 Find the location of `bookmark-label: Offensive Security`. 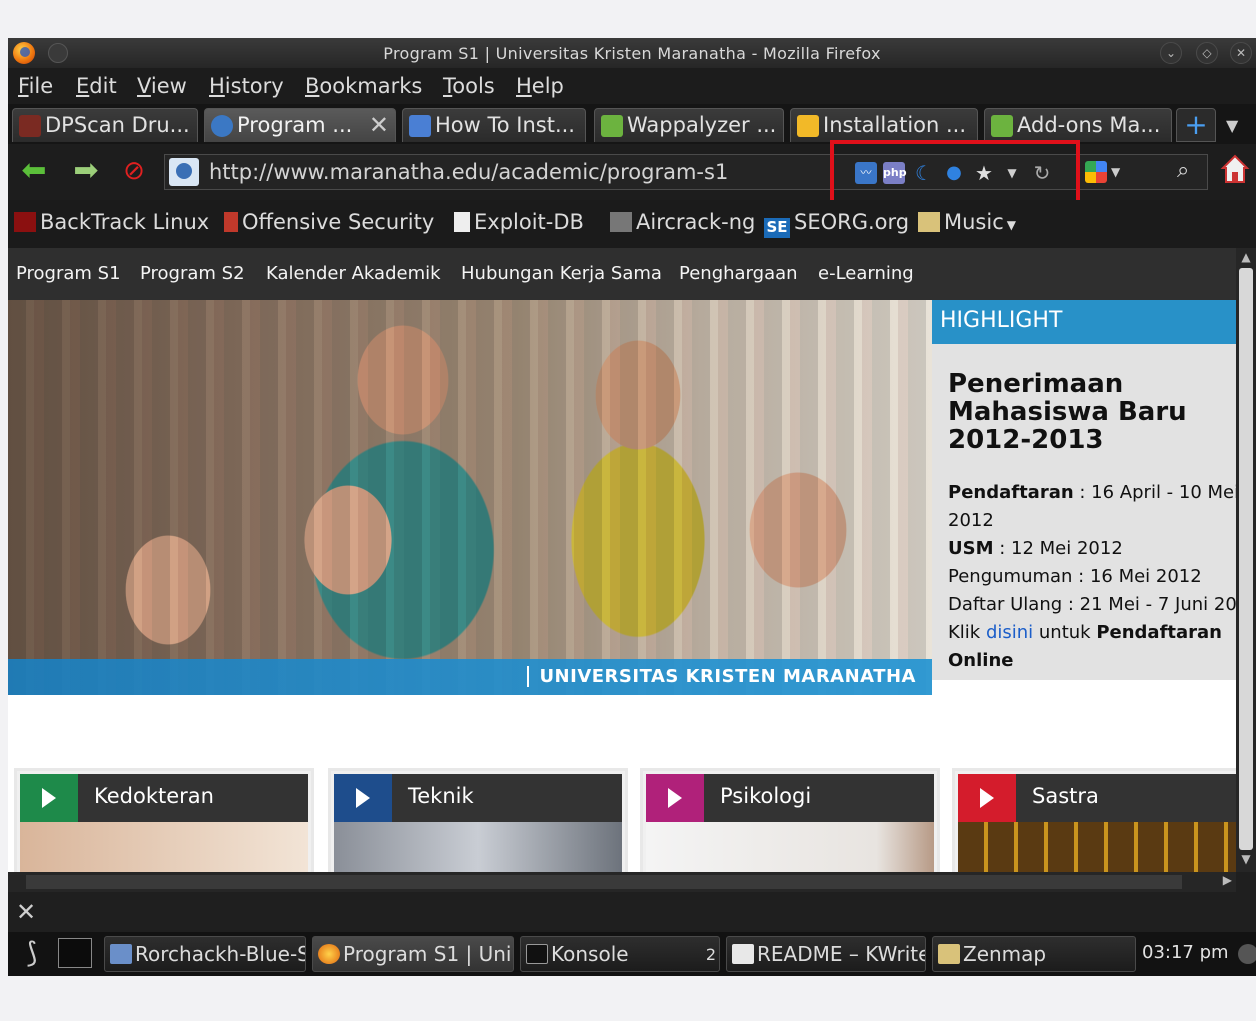

bookmark-label: Offensive Security is located at coordinates (338, 222).